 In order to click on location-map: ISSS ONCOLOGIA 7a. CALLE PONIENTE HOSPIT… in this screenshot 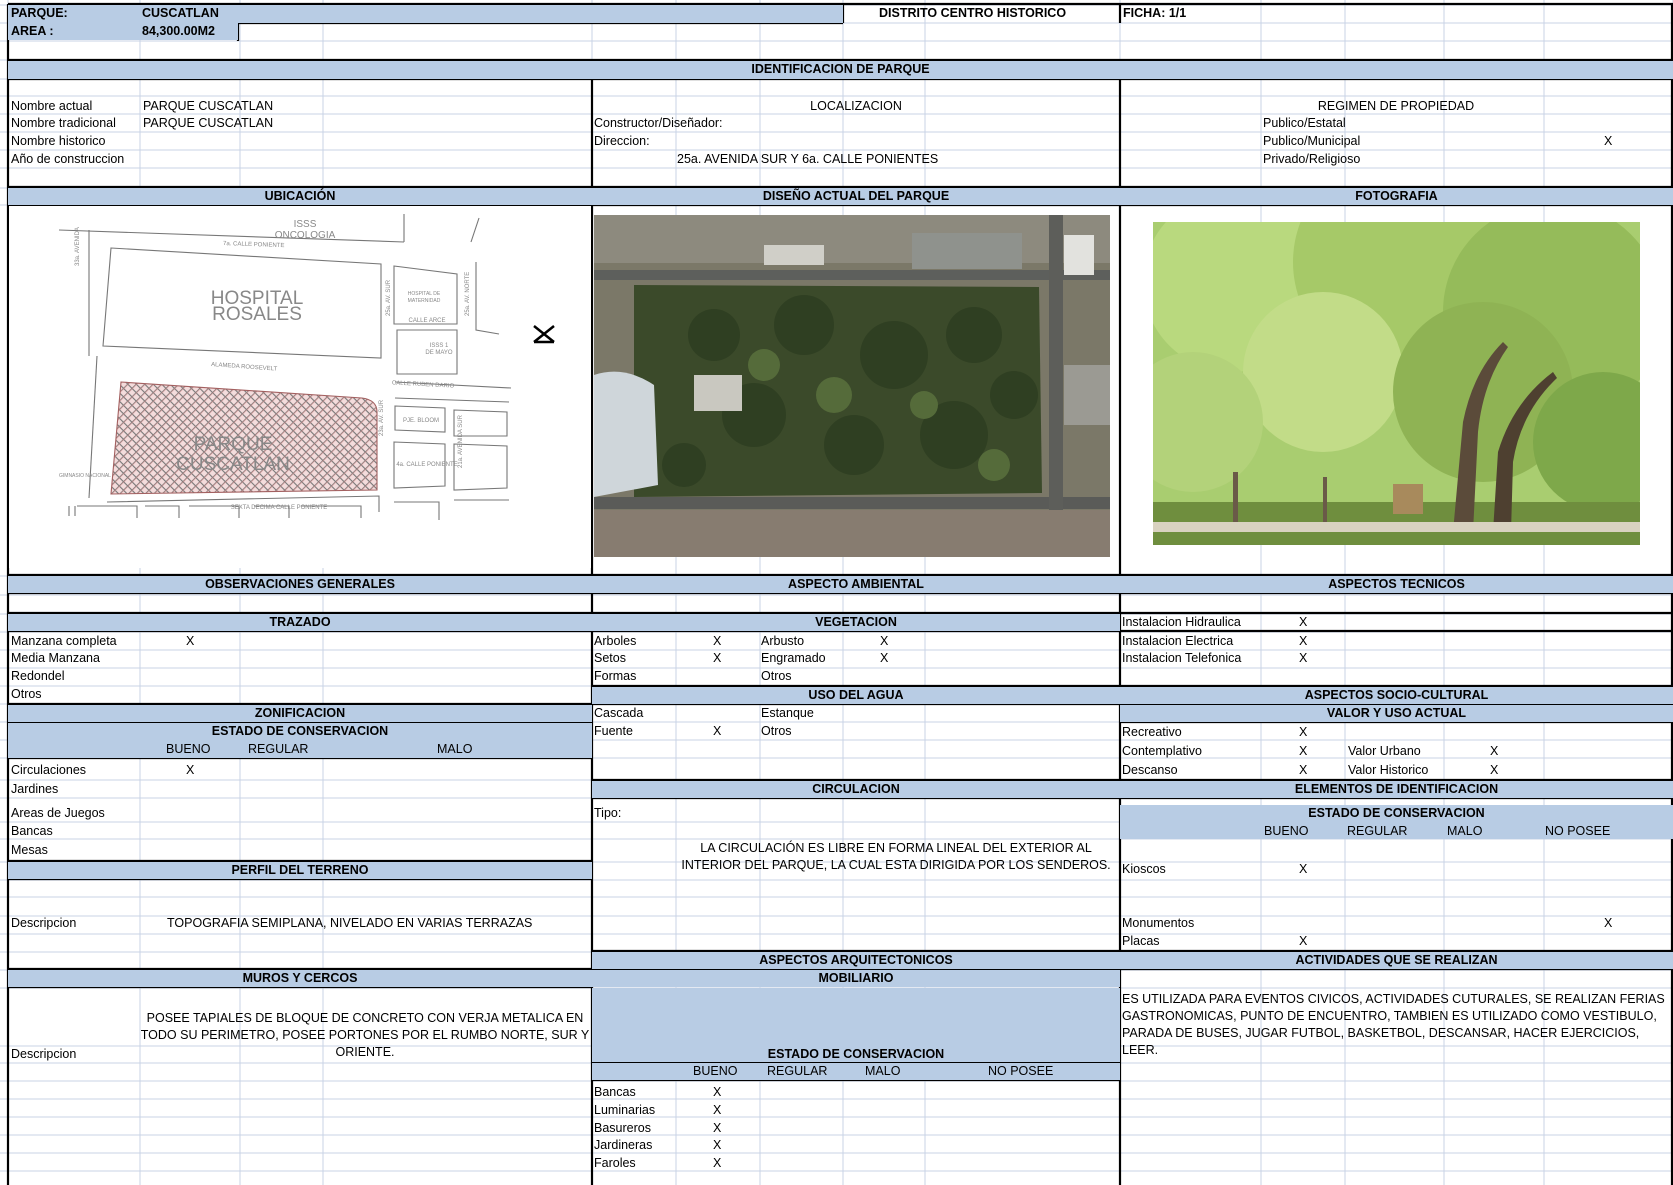, I will do `click(300, 387)`.